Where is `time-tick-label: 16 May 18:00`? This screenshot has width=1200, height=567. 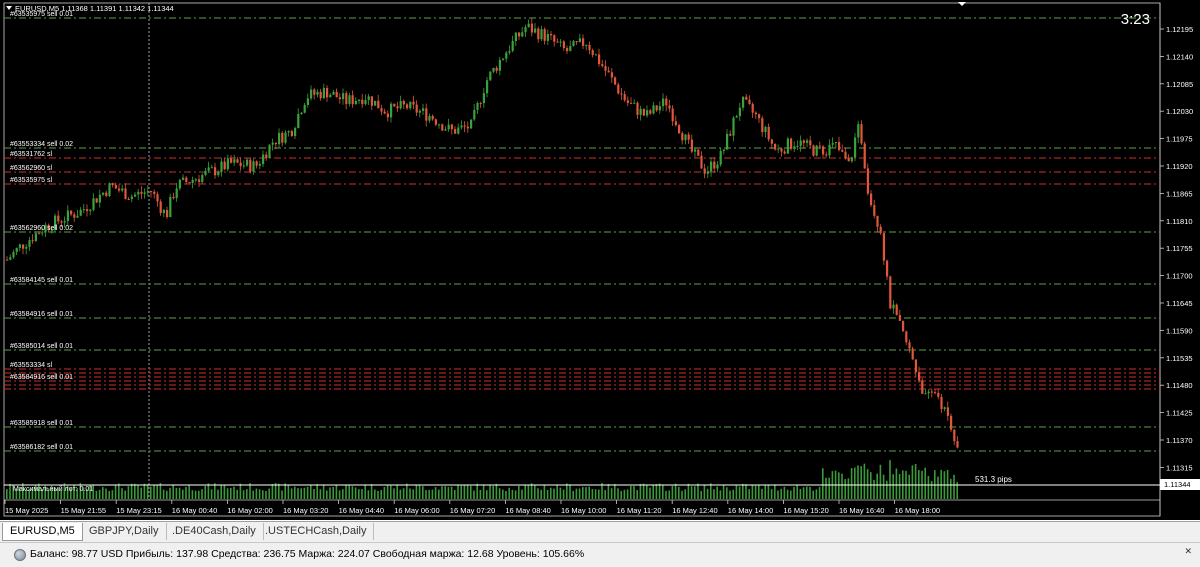
time-tick-label: 16 May 18:00 is located at coordinates (917, 510).